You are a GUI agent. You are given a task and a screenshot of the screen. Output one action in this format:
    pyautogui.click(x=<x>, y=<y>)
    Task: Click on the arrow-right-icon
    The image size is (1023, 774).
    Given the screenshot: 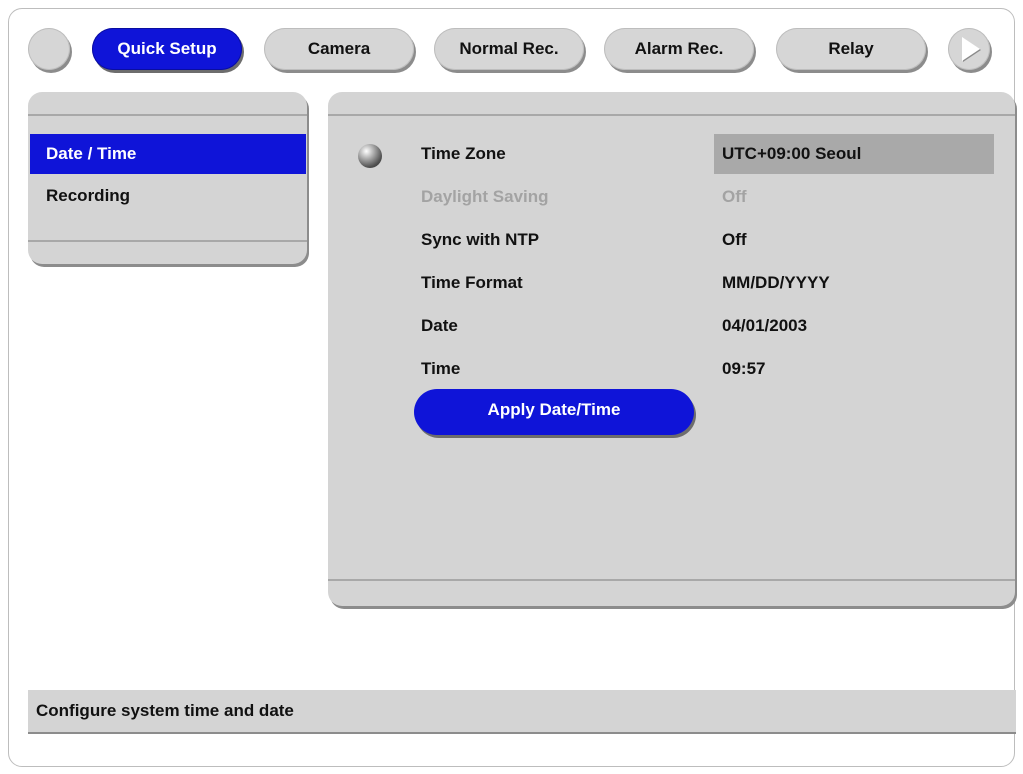 What is the action you would take?
    pyautogui.click(x=971, y=49)
    